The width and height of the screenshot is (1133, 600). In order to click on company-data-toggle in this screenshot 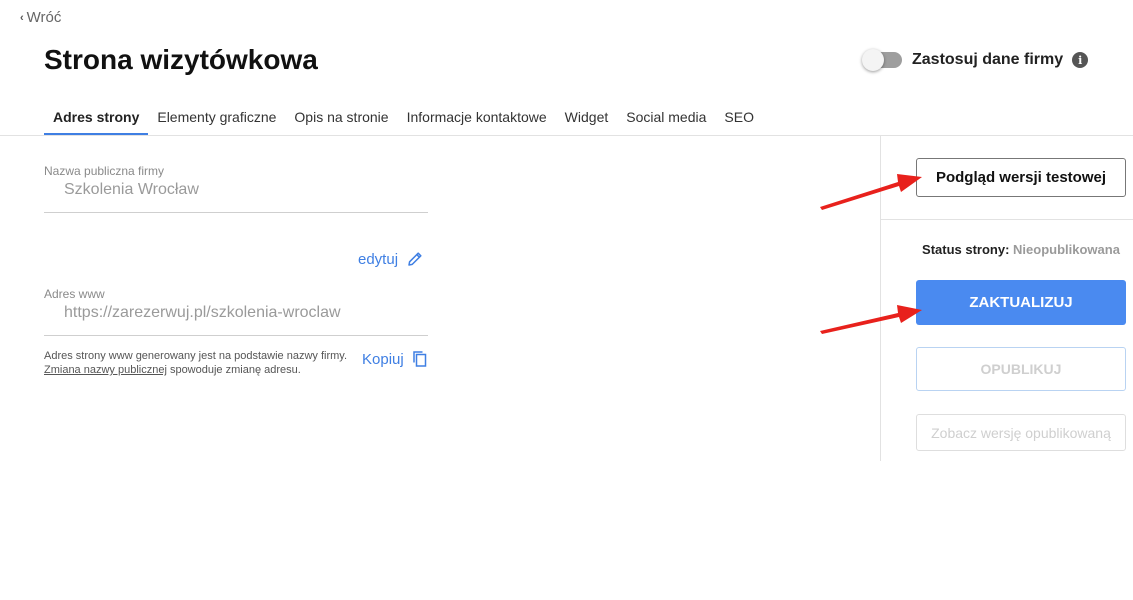, I will do `click(882, 60)`.